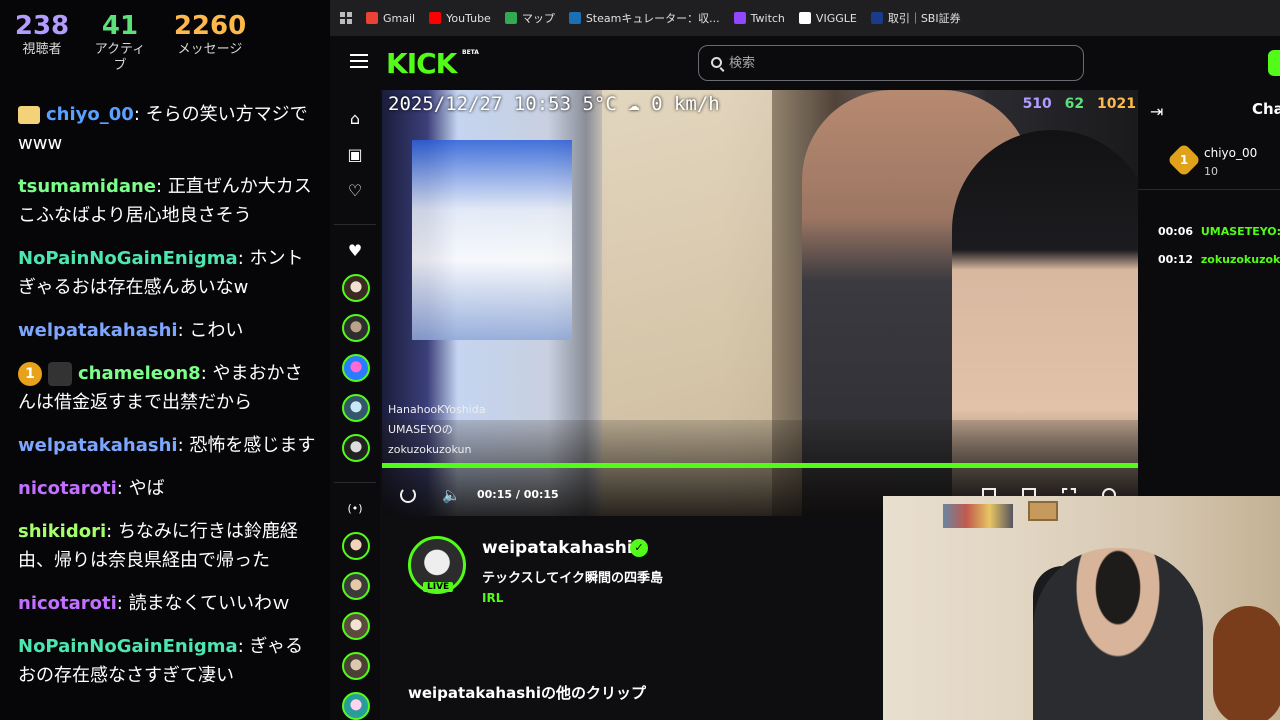 The width and height of the screenshot is (1280, 720). Describe the element at coordinates (355, 224) in the screenshot. I see `nav-divider` at that location.